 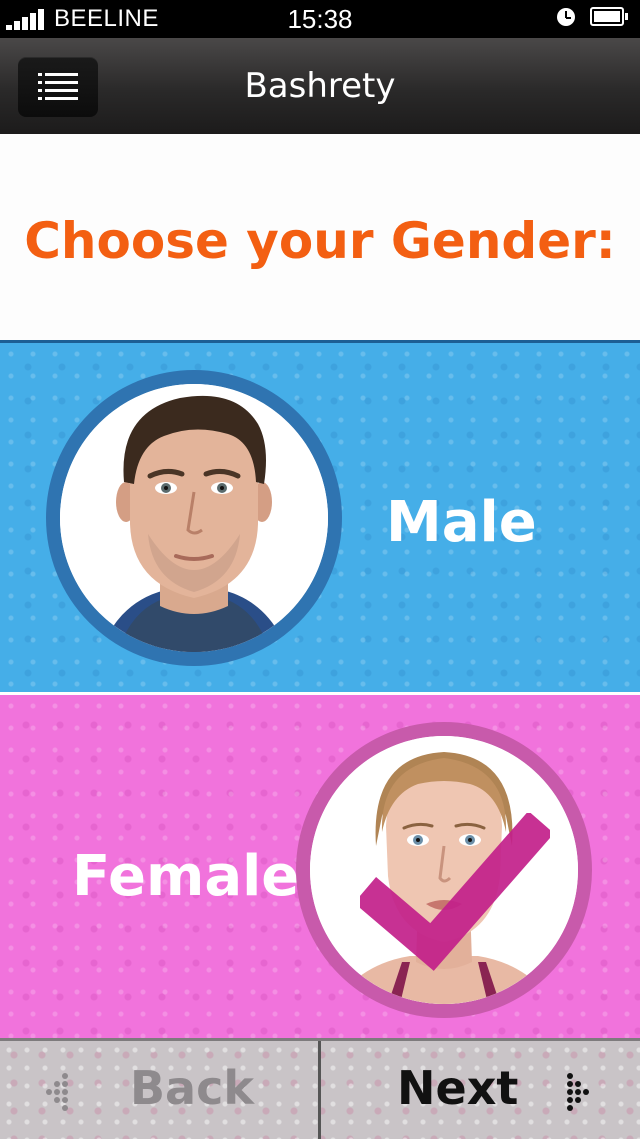 What do you see at coordinates (320, 1088) in the screenshot?
I see `bottom-toolbar: Back Next` at bounding box center [320, 1088].